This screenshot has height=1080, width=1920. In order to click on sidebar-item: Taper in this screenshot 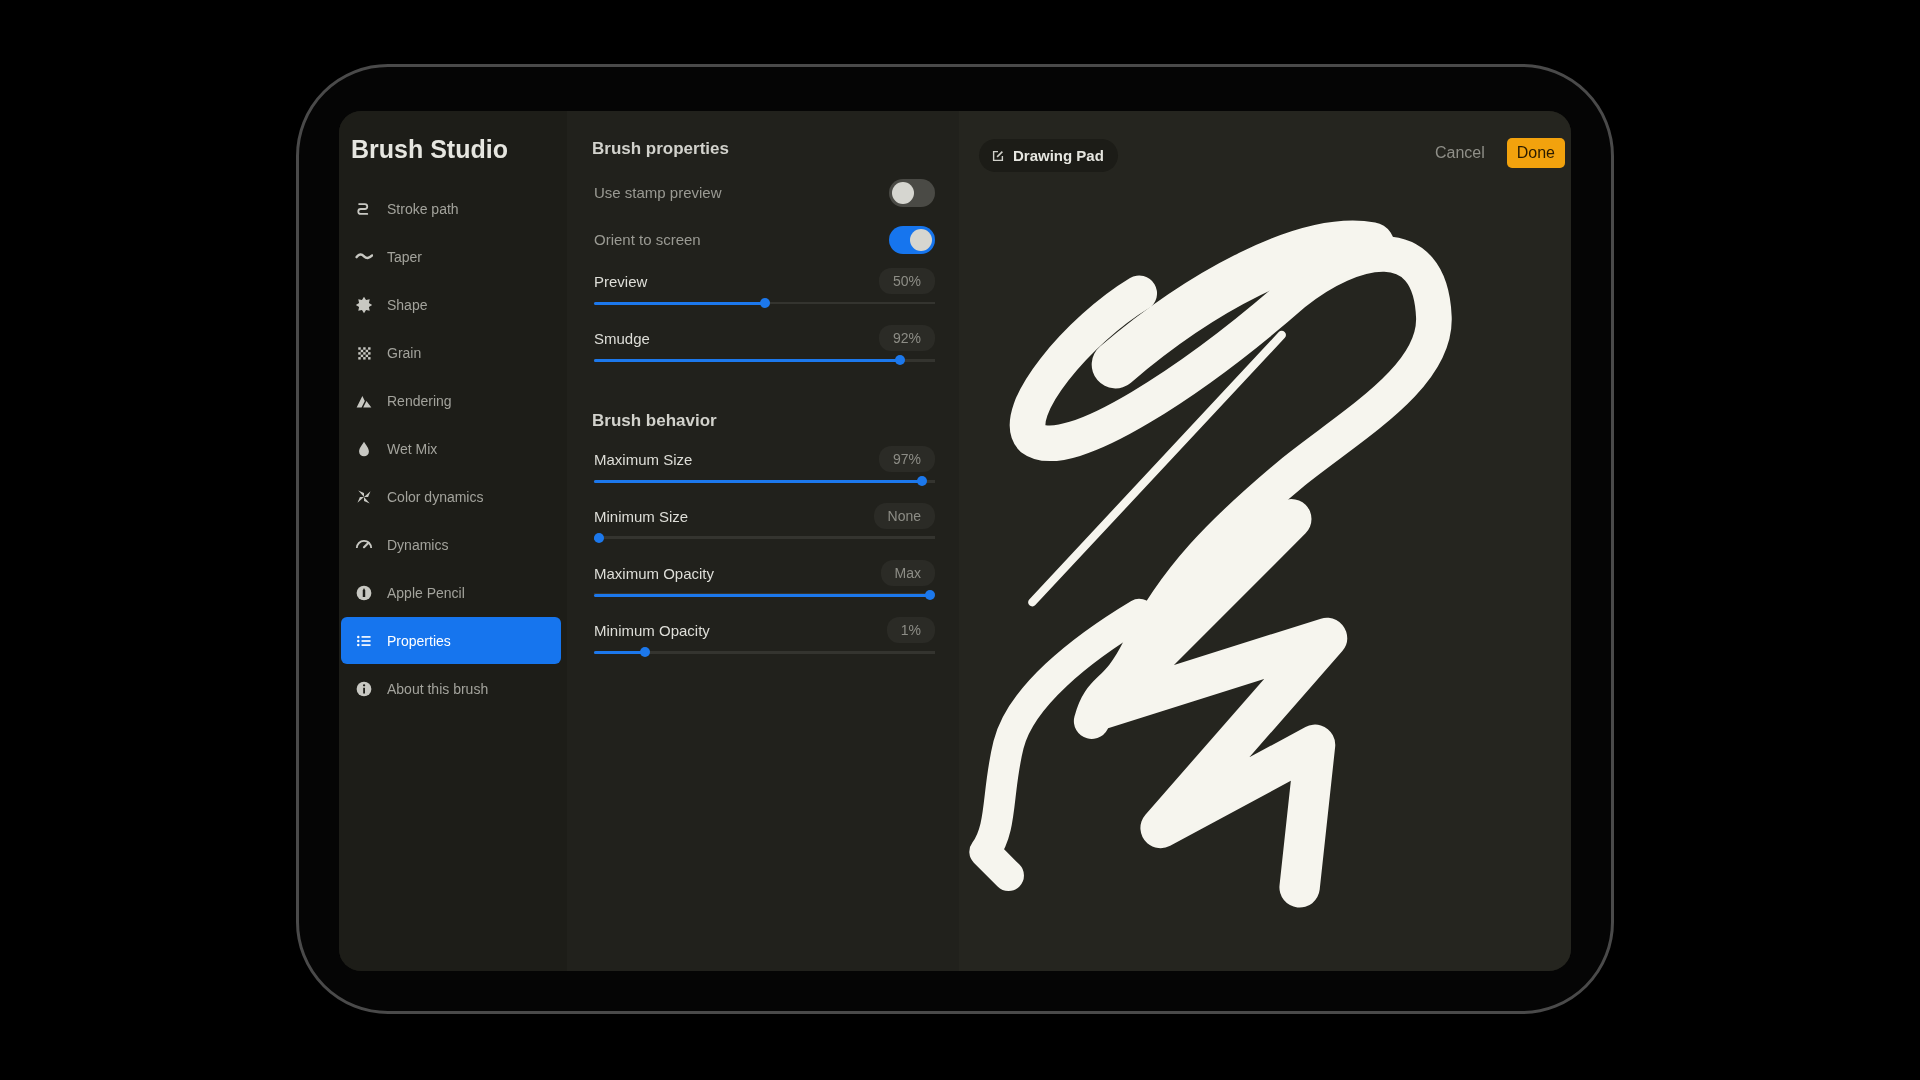, I will do `click(451, 256)`.